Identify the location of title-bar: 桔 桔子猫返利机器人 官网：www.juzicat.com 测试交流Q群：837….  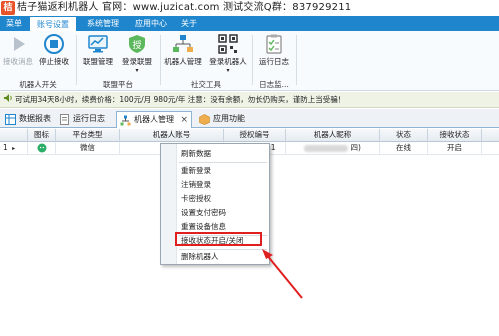
(249, 8).